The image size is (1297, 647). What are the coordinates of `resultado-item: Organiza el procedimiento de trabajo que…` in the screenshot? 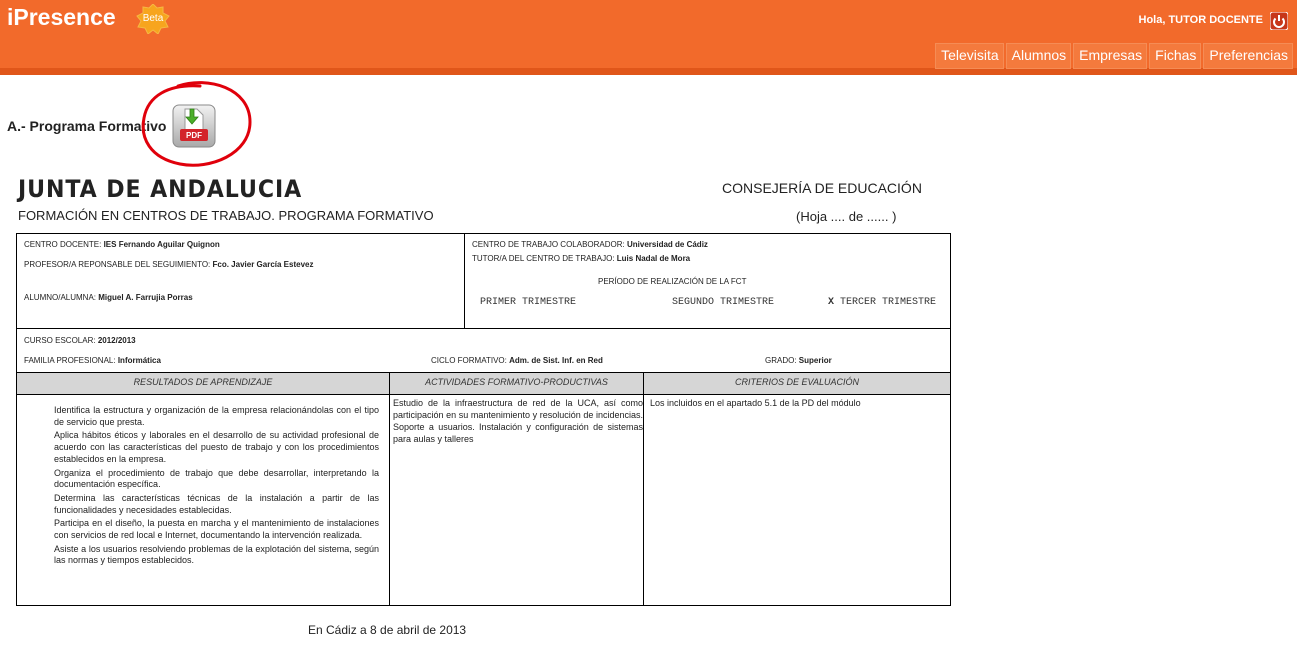 It's located at (216, 478).